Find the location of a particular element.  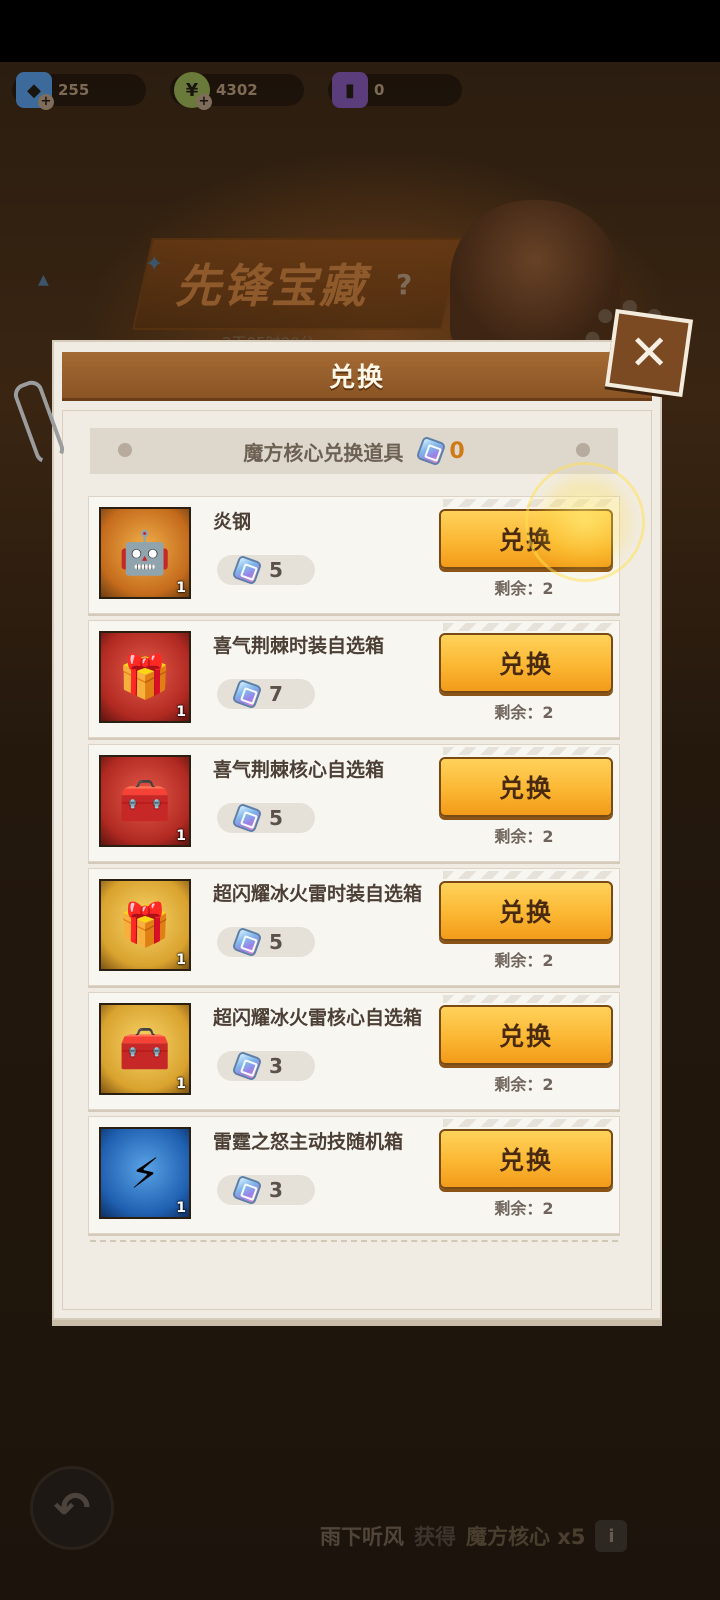

currency-value: 4302 is located at coordinates (237, 90).